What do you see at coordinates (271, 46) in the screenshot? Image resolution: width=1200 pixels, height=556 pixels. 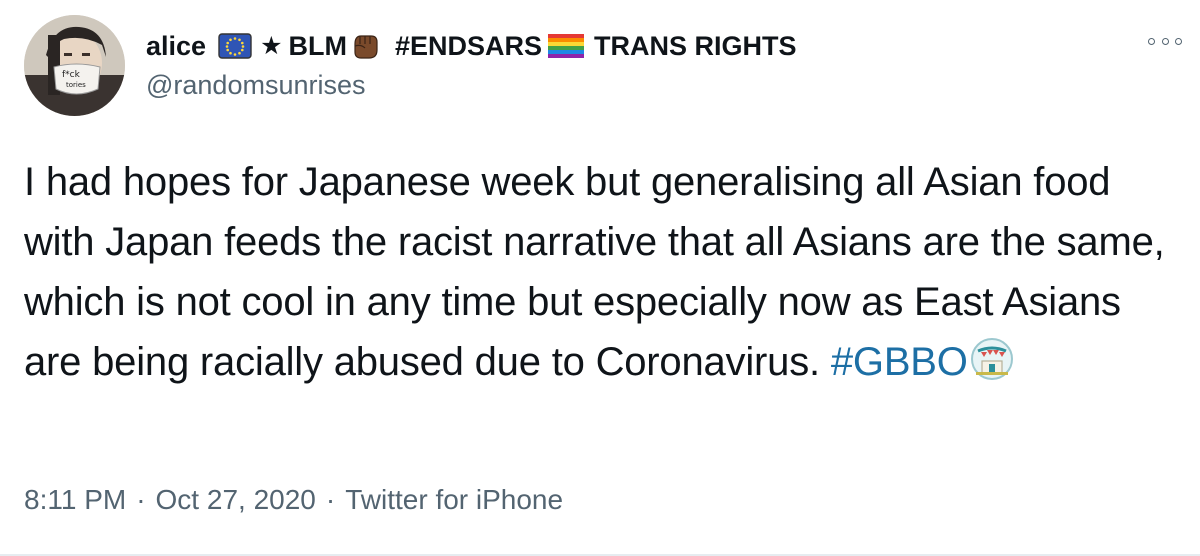 I see `star-icon: ★` at bounding box center [271, 46].